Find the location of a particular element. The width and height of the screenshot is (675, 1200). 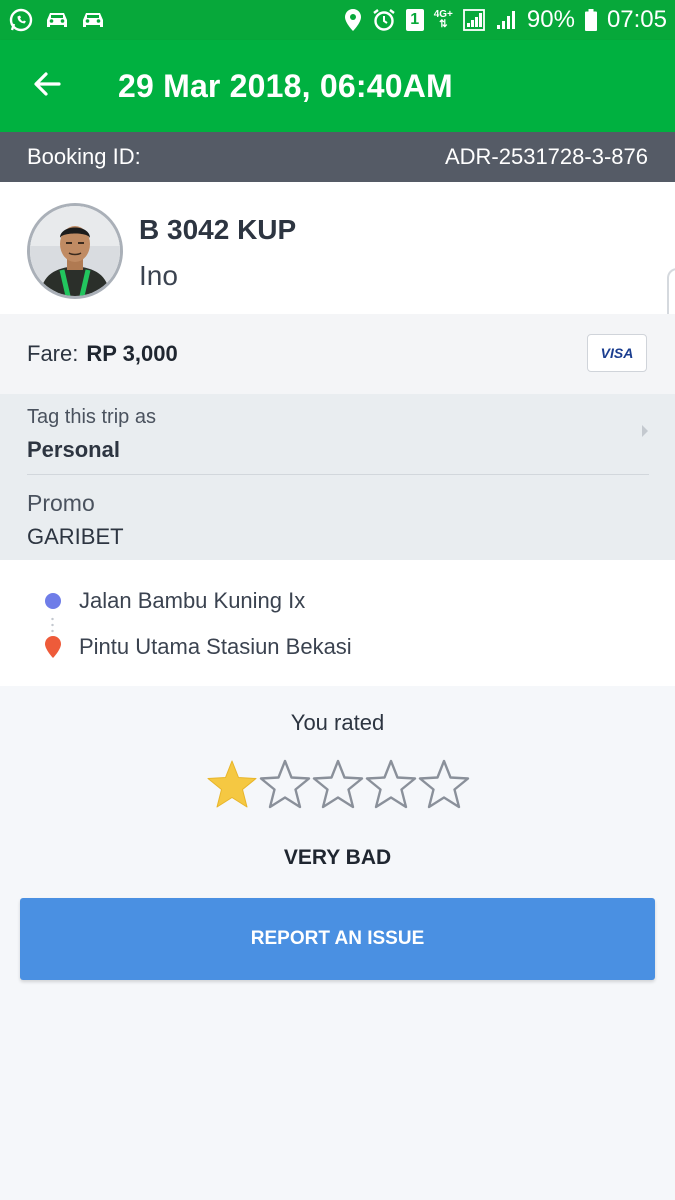

pickup-address: Jalan Bambu Kuning Ix is located at coordinates (192, 600).